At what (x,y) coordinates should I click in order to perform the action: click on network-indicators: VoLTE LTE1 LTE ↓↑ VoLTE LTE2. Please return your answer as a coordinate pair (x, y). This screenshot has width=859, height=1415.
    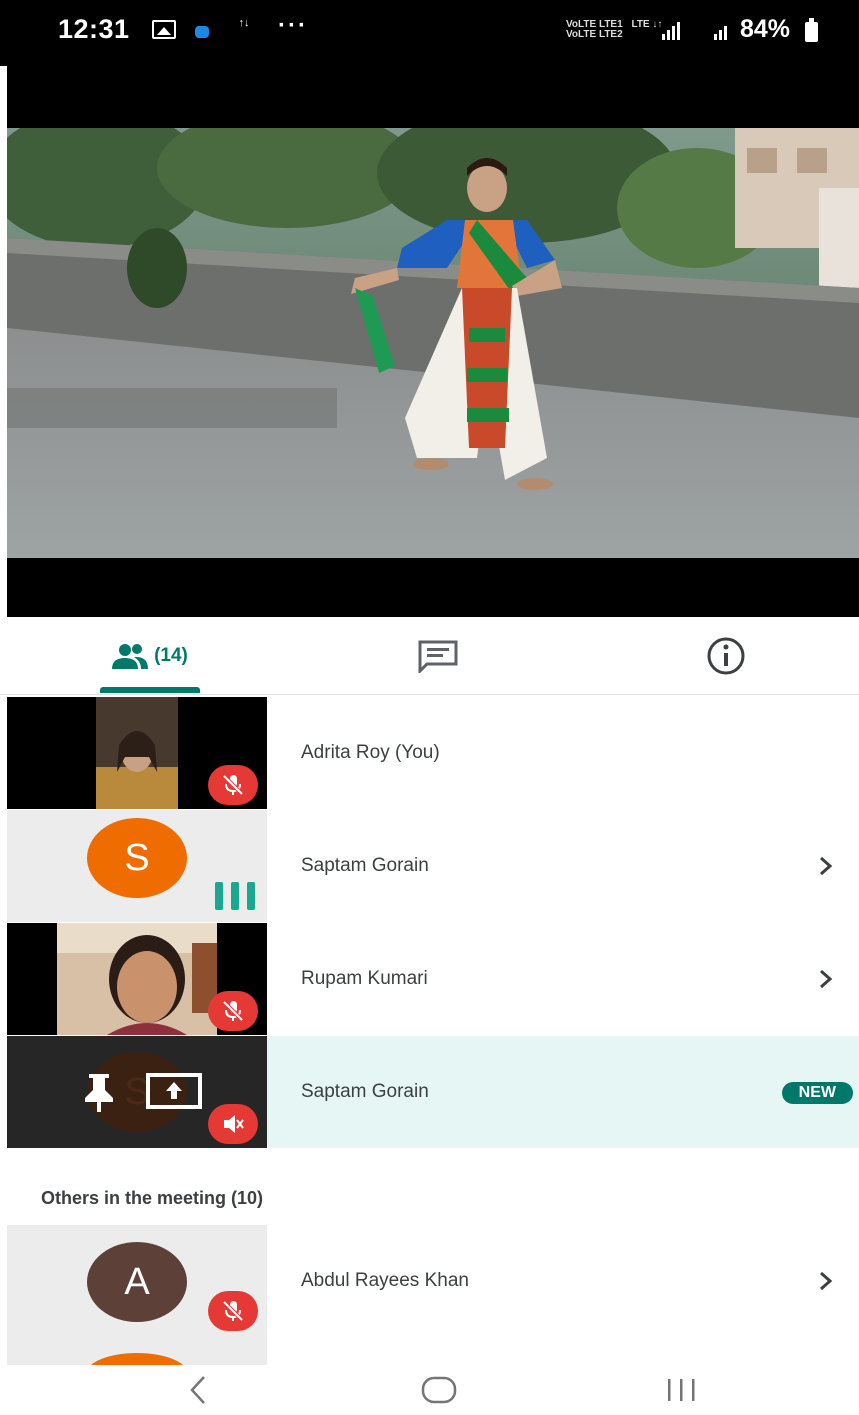
    Looking at the image, I should click on (648, 30).